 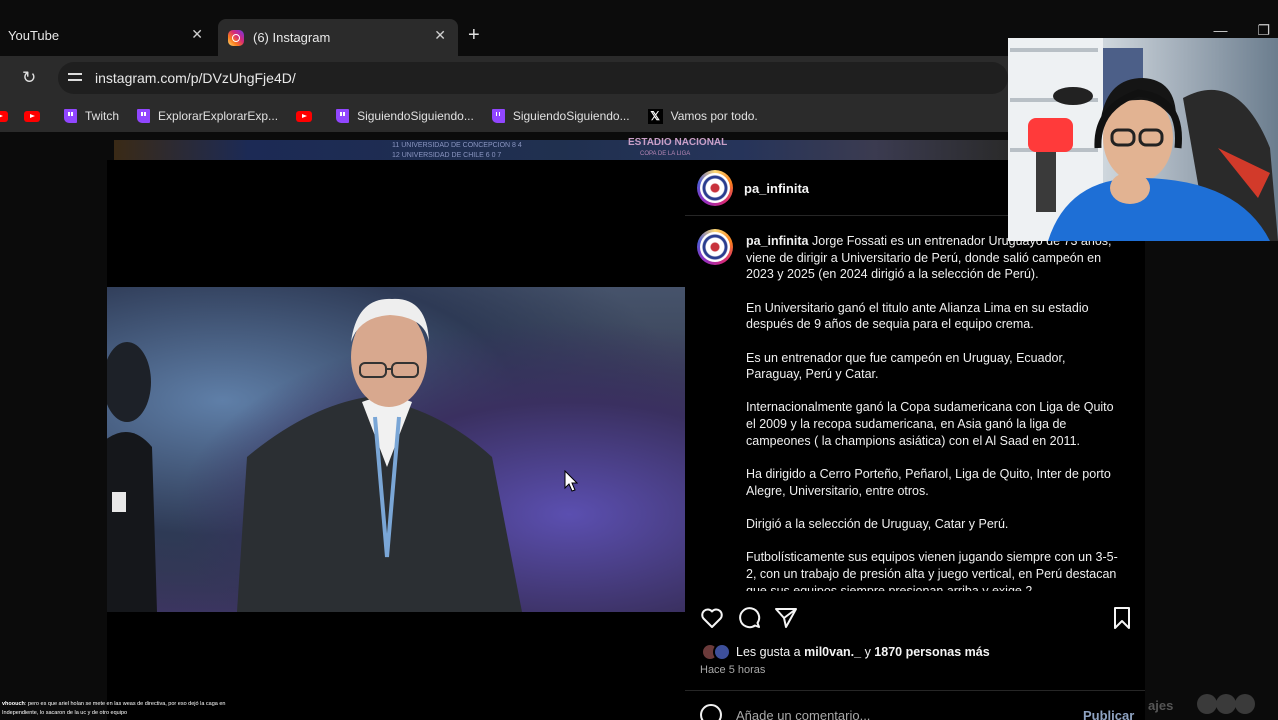 What do you see at coordinates (777, 241) in the screenshot?
I see `caption-username: pa_infinita` at bounding box center [777, 241].